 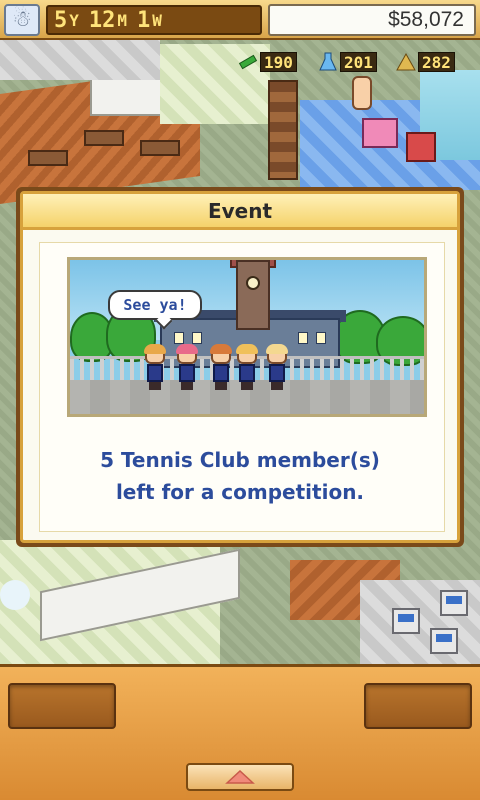 What do you see at coordinates (102, 20) in the screenshot?
I see `month-value: 12` at bounding box center [102, 20].